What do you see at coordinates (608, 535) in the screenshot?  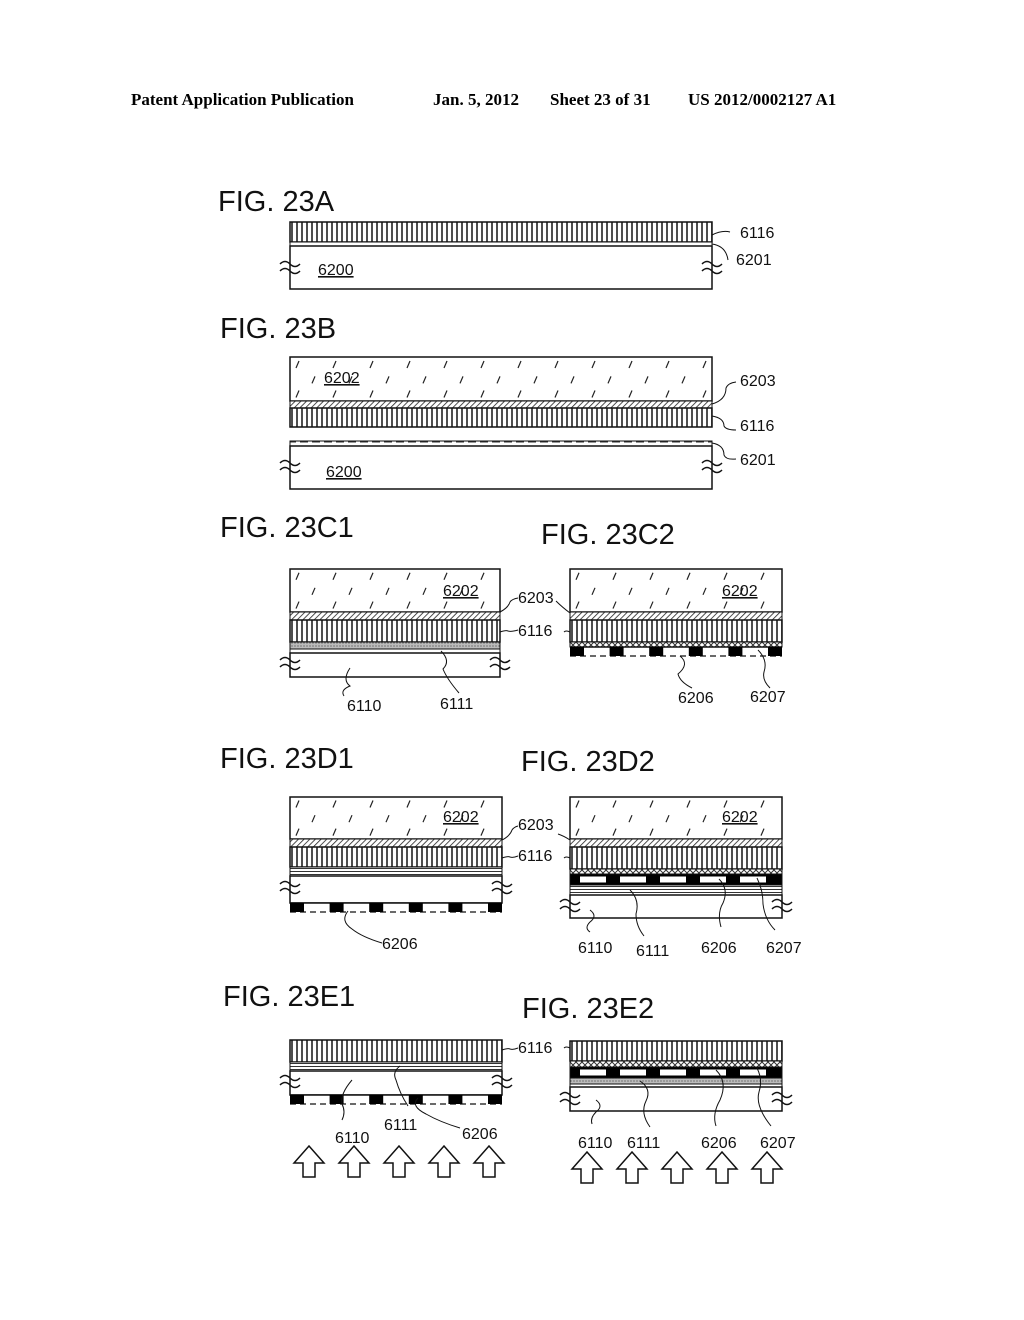 I see `fig-23c2-label: FIG. 23C2` at bounding box center [608, 535].